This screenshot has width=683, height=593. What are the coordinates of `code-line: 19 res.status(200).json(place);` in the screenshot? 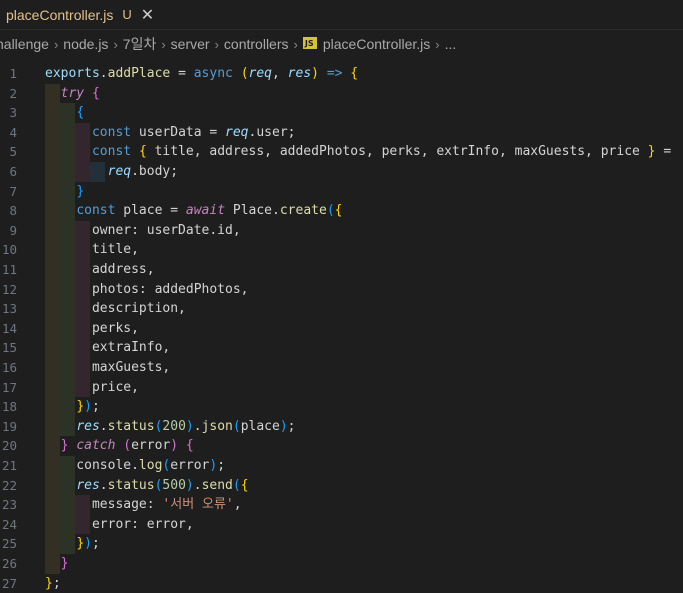 It's located at (341, 426).